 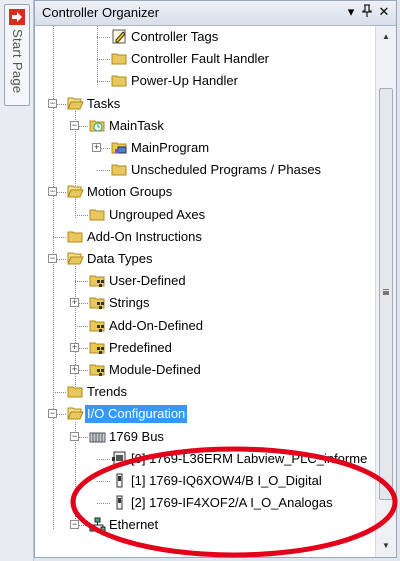 What do you see at coordinates (226, 480) in the screenshot?
I see `tree-node-label: [1] 1769-IQ6XOW4/B I_O_Digital` at bounding box center [226, 480].